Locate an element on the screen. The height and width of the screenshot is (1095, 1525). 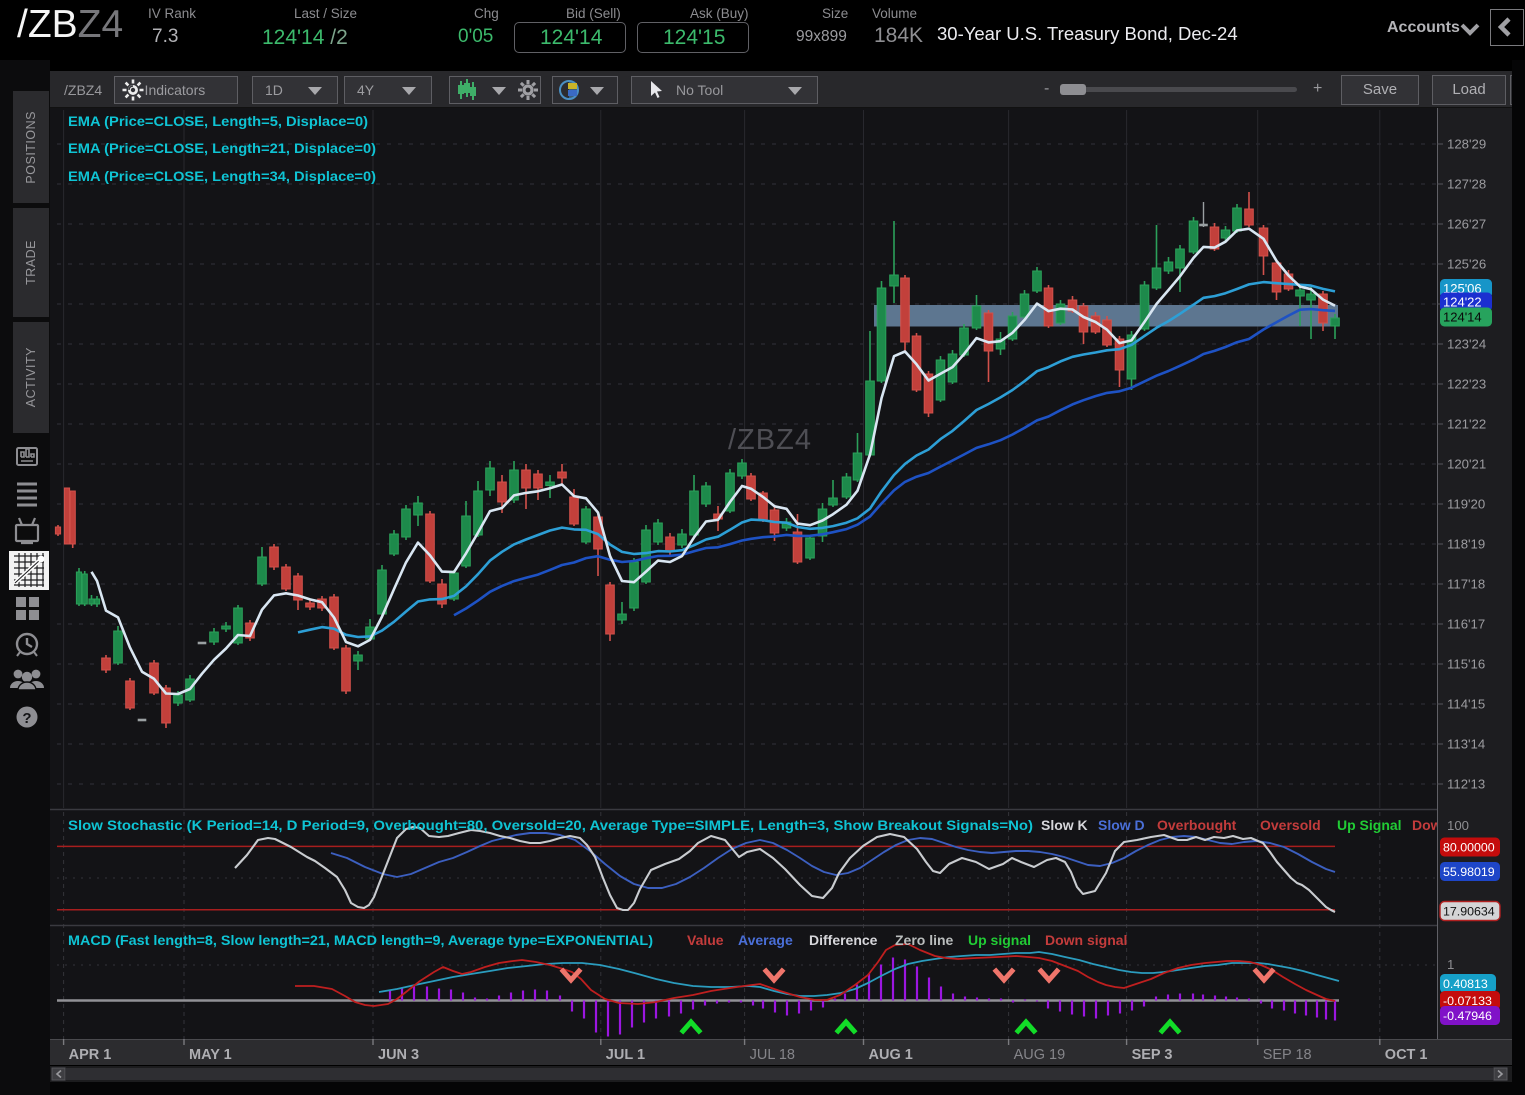
svg-text: APR 1 is located at coordinates (90, 1055).